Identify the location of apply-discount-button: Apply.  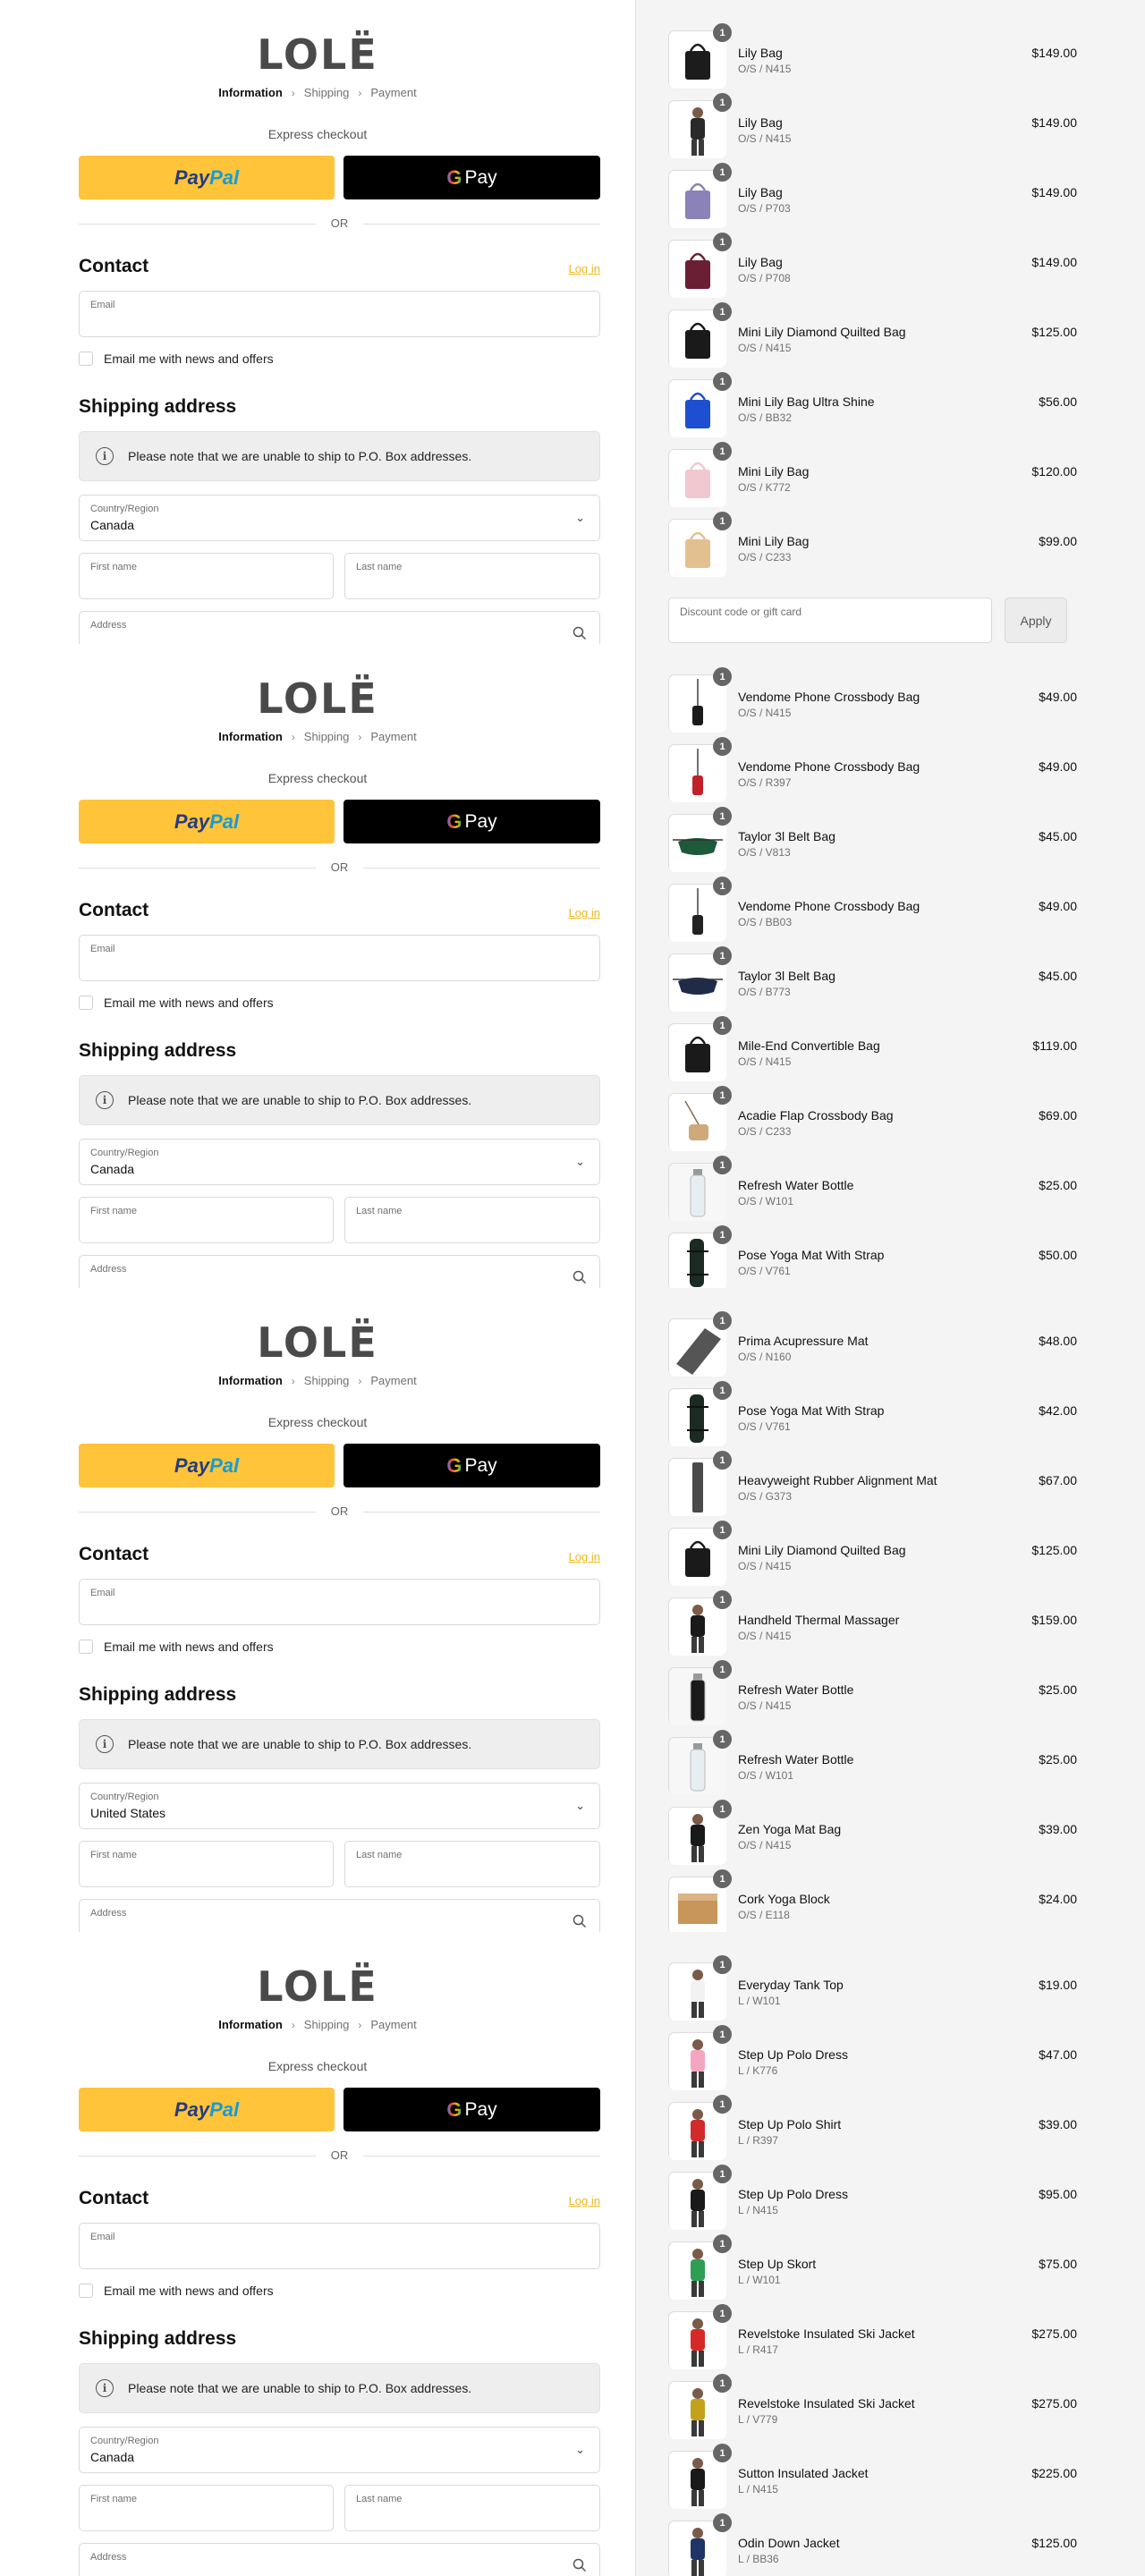
(1036, 620).